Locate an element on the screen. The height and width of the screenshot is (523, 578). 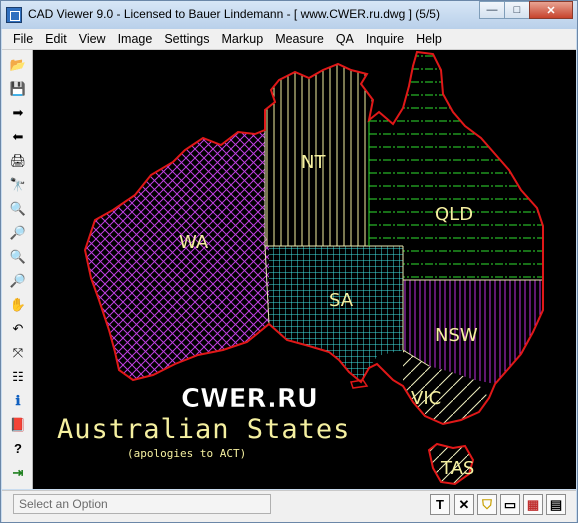
back-arrow-icon: ⬅ is located at coordinates (18, 136).